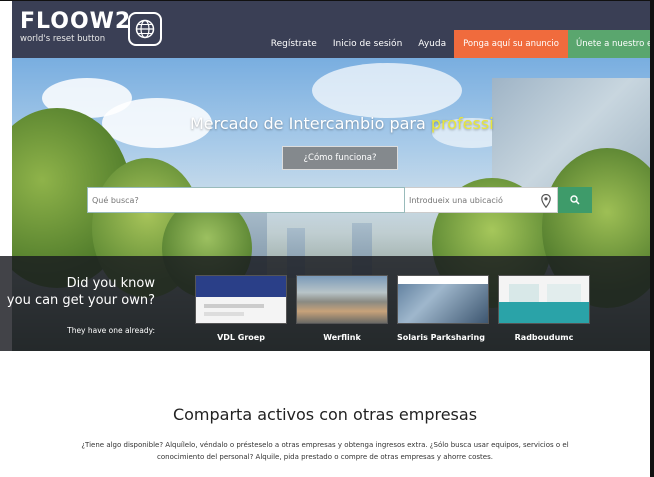  Describe the element at coordinates (546, 202) in the screenshot. I see `location-pin-icon` at that location.